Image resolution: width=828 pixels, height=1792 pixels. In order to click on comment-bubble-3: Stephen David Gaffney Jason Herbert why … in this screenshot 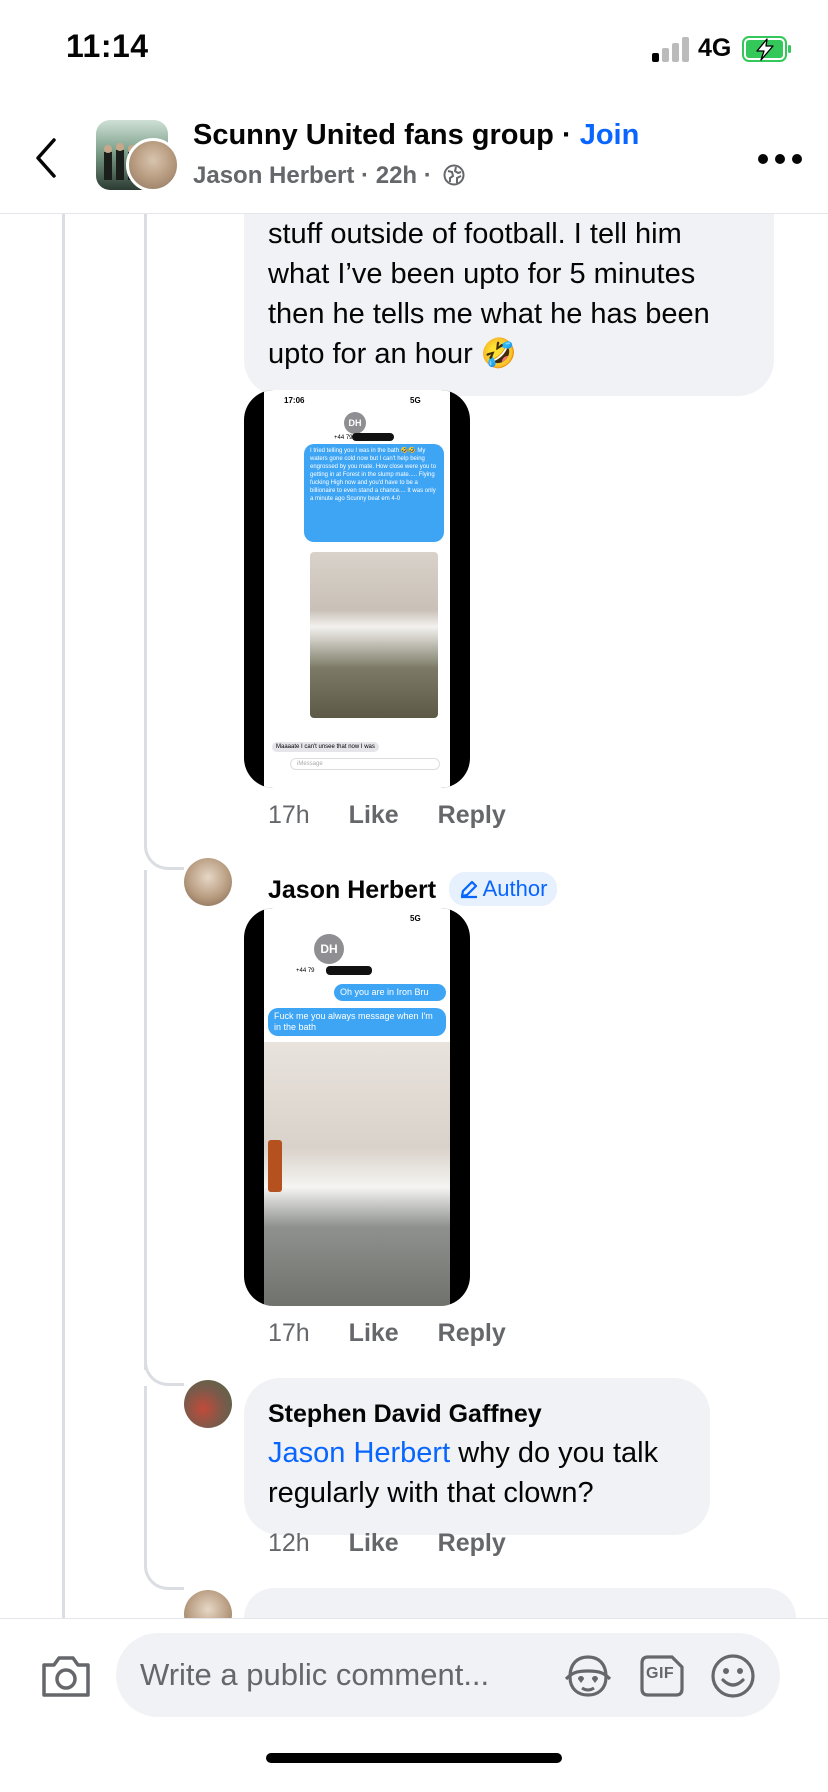, I will do `click(477, 1456)`.